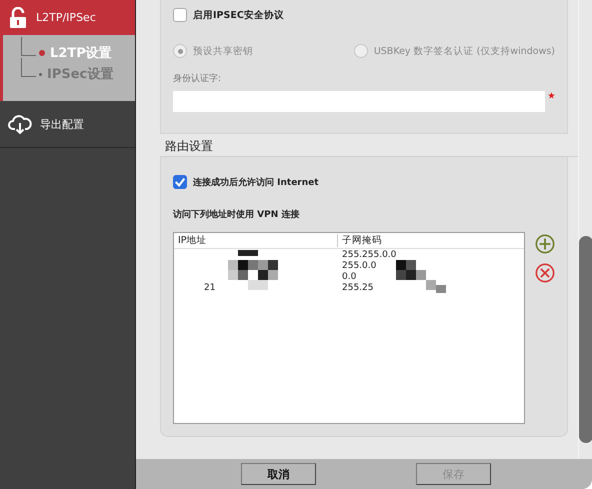  Describe the element at coordinates (18, 17) in the screenshot. I see `padlock-icon` at that location.